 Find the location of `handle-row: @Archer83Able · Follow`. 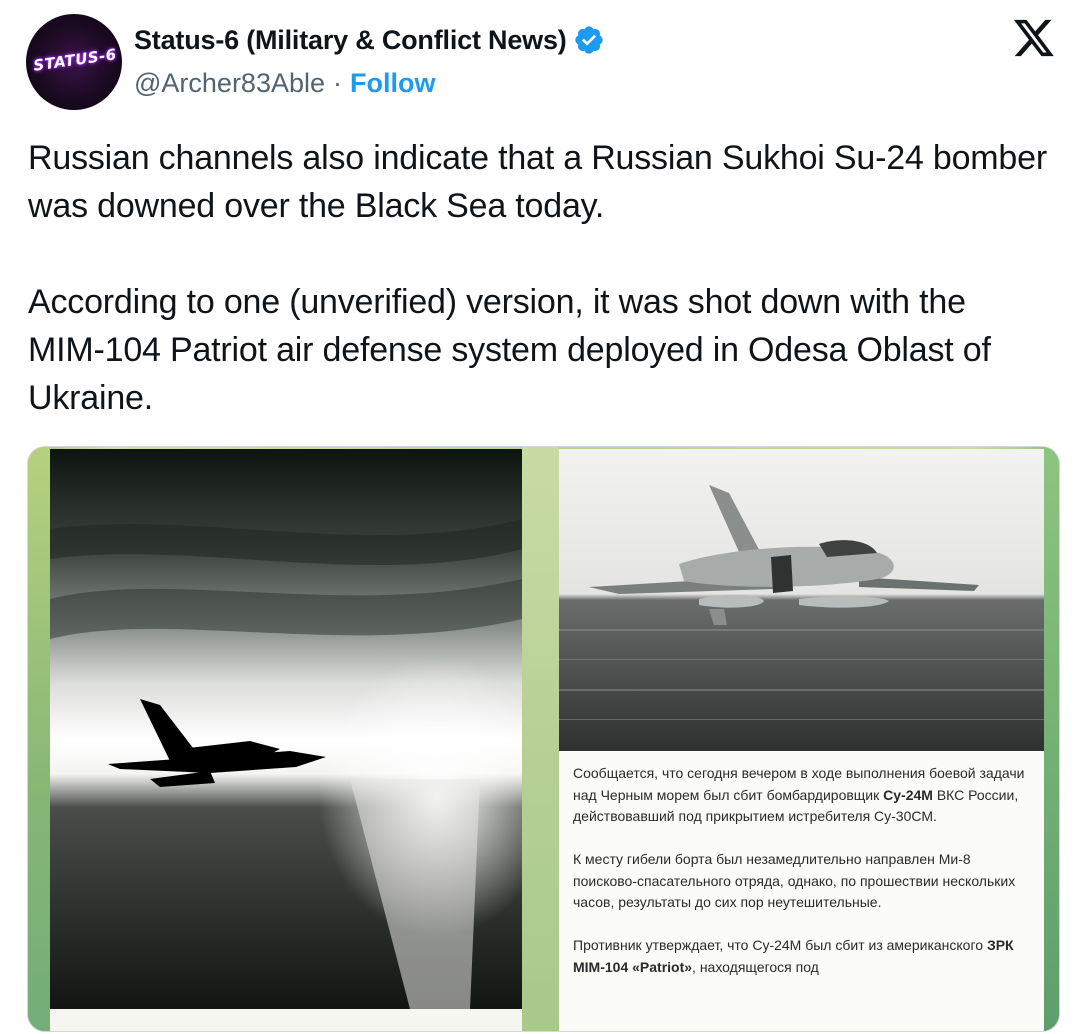

handle-row: @Archer83Able · Follow is located at coordinates (285, 83).